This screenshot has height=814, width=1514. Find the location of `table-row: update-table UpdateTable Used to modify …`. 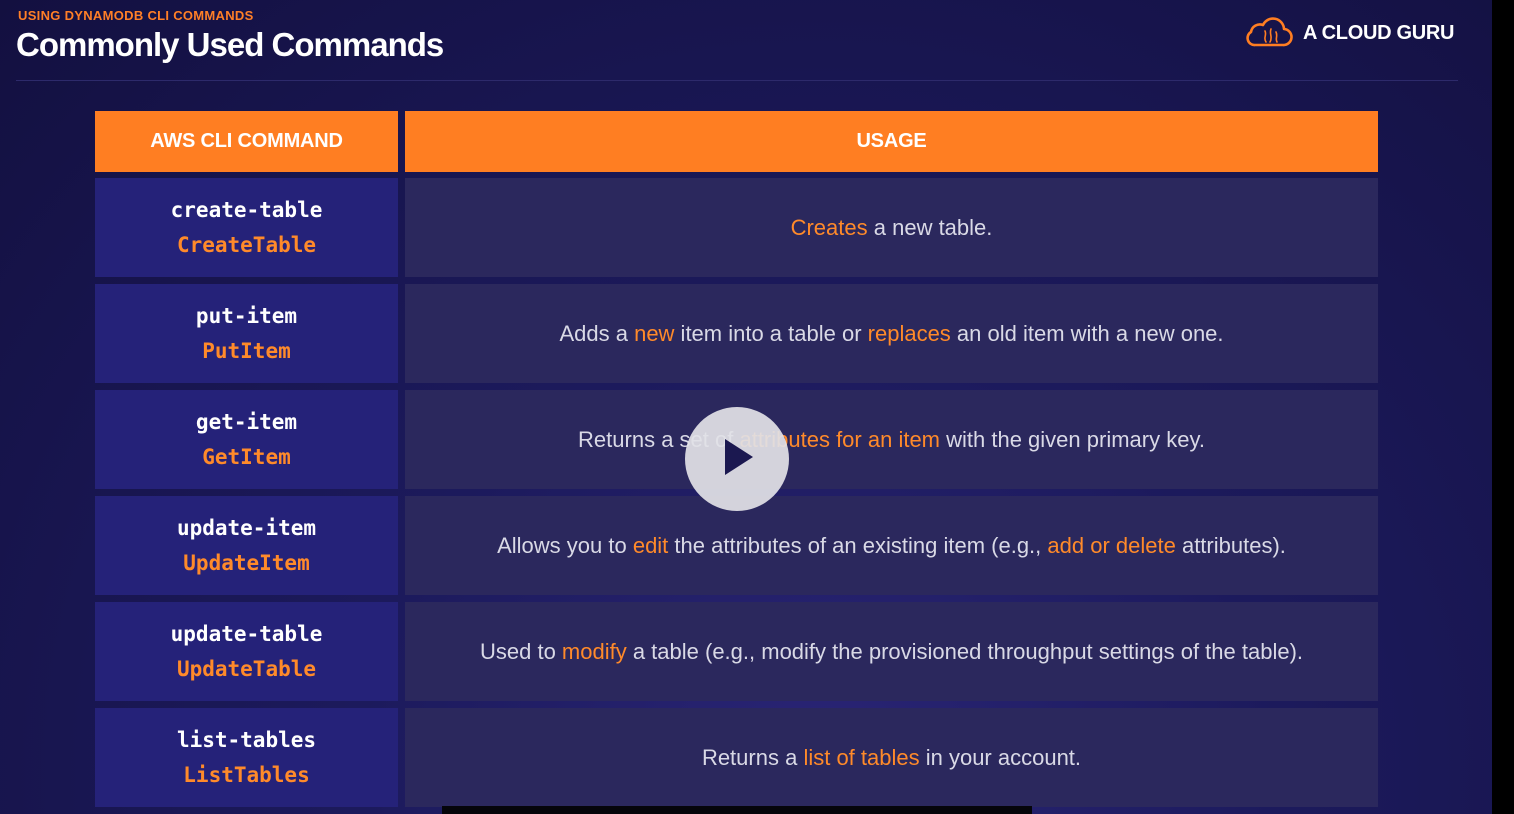

table-row: update-table UpdateTable Used to modify … is located at coordinates (736, 651).